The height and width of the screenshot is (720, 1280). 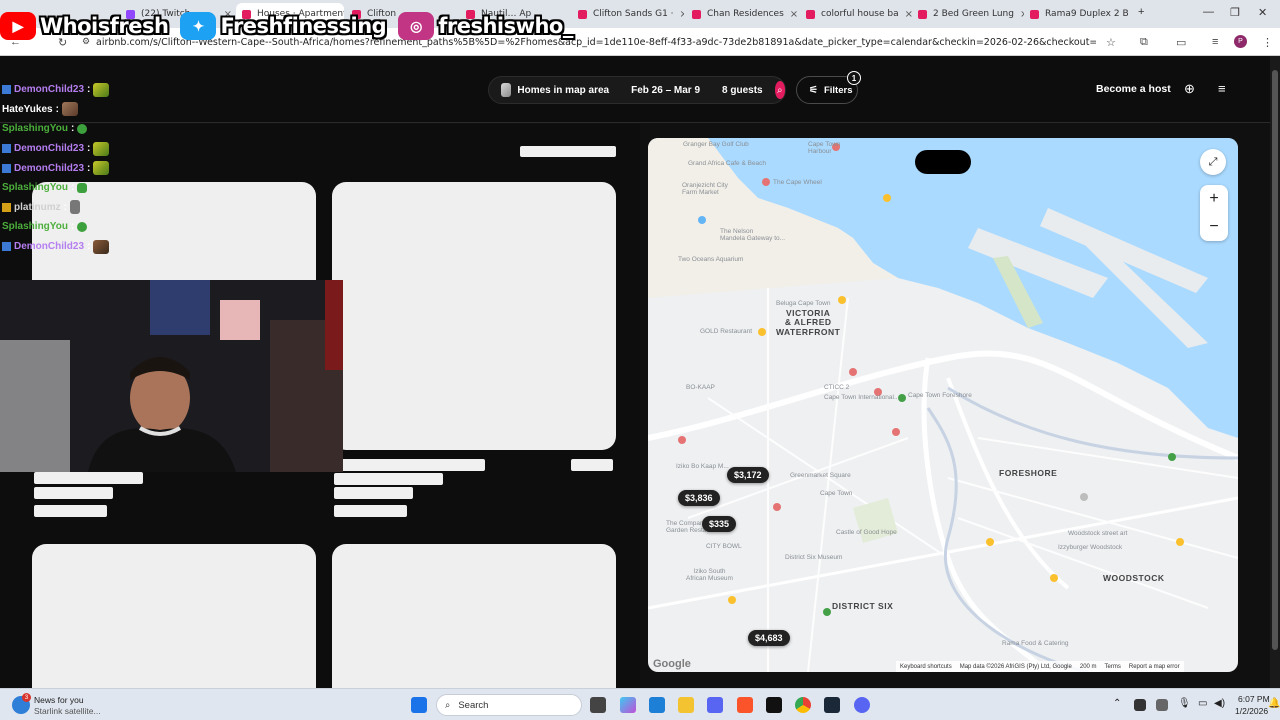 What do you see at coordinates (628, 14) in the screenshot?
I see `tab-clifton-sands: Clifton Sands G1 · ×` at bounding box center [628, 14].